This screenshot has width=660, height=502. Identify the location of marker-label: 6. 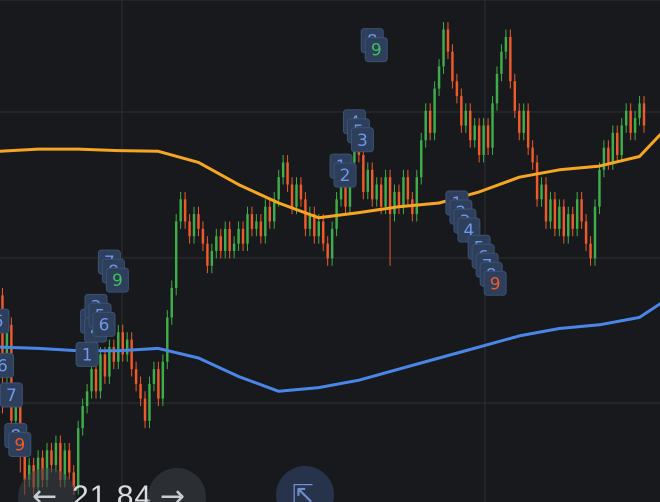
(1, 322).